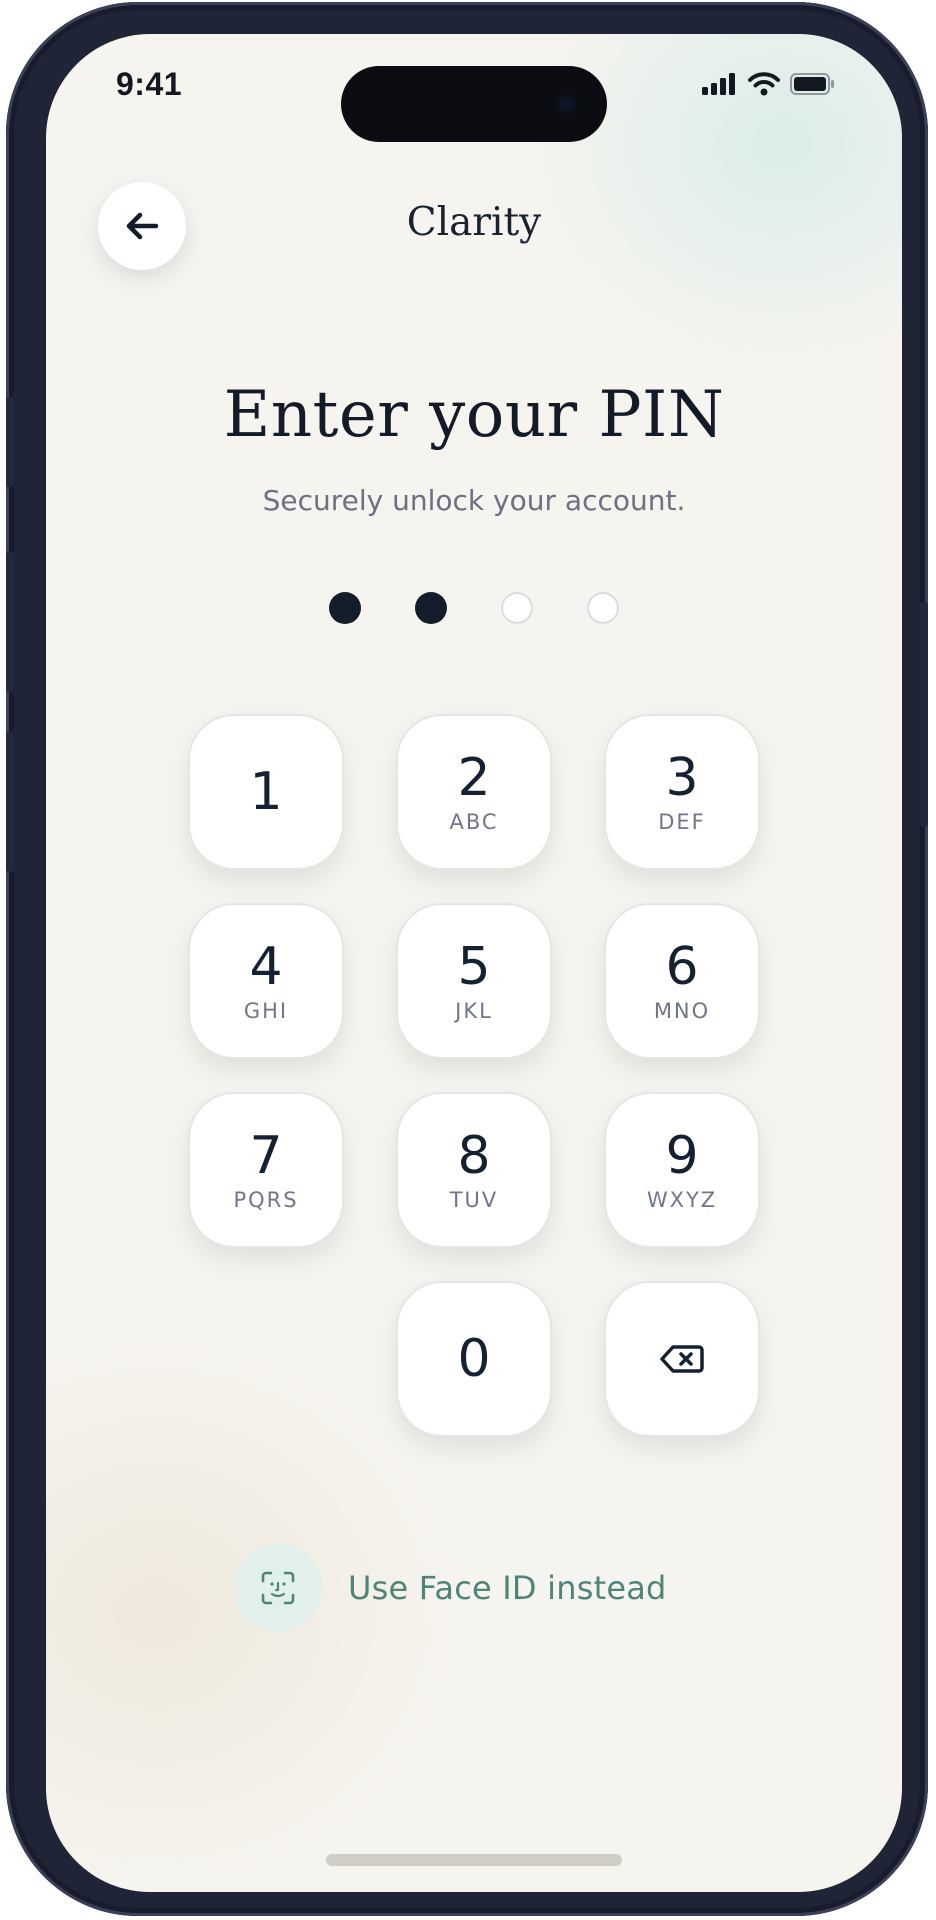  Describe the element at coordinates (10, 442) in the screenshot. I see `action-button` at that location.